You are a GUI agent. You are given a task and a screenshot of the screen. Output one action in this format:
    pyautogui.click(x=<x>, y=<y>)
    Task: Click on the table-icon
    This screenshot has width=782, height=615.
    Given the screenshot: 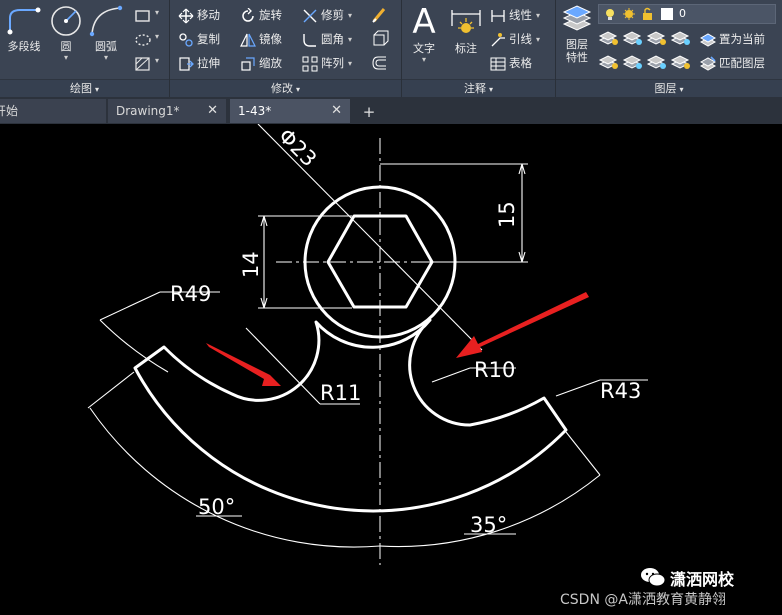 What is the action you would take?
    pyautogui.click(x=498, y=64)
    